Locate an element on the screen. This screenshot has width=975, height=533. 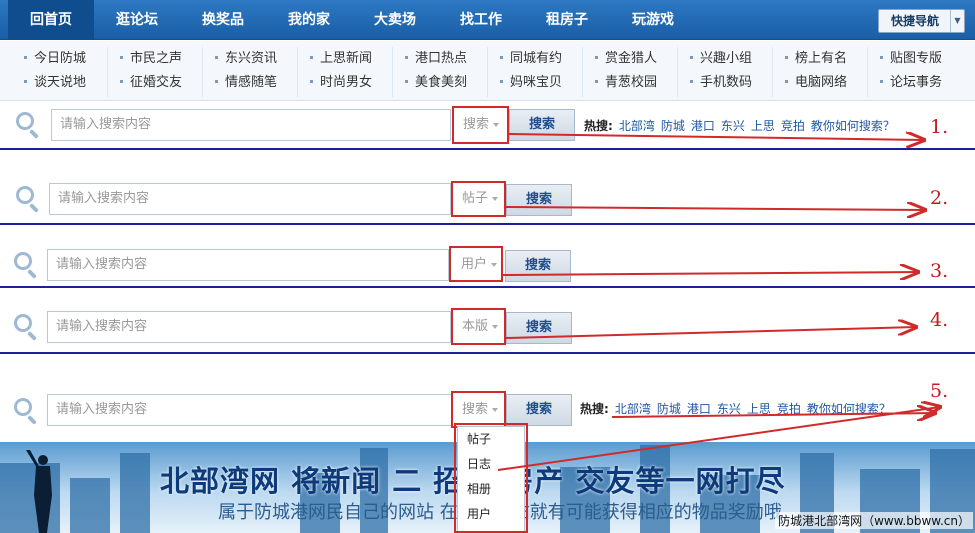
subnav-column: 同城有约 妈咪宝贝 is located at coordinates (534, 72).